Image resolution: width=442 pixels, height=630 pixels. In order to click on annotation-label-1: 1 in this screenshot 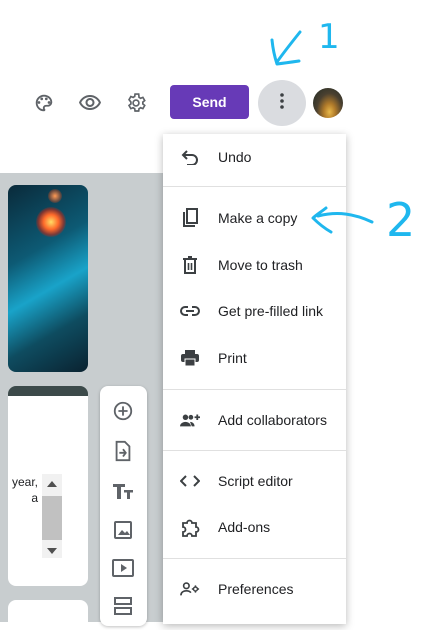, I will do `click(329, 37)`.